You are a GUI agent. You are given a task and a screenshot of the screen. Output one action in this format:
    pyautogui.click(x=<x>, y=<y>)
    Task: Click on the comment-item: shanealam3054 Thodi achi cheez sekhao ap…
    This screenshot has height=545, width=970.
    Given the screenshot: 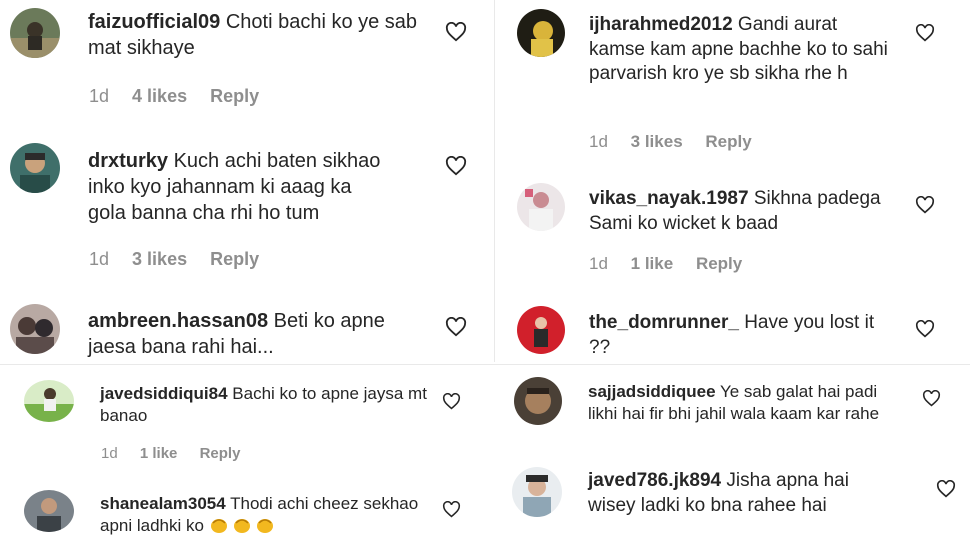 What is the action you would take?
    pyautogui.click(x=245, y=514)
    